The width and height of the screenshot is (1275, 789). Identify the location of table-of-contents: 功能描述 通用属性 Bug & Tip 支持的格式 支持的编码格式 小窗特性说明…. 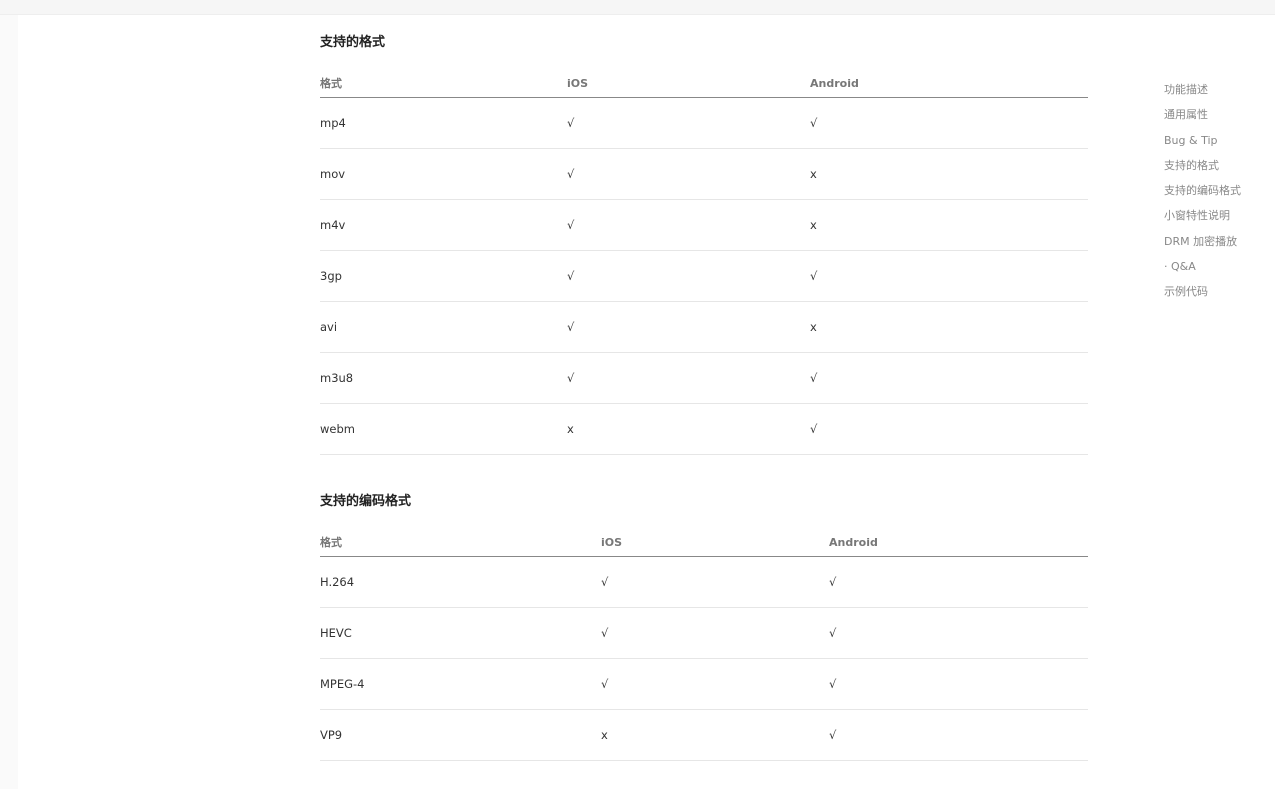
(1219, 194).